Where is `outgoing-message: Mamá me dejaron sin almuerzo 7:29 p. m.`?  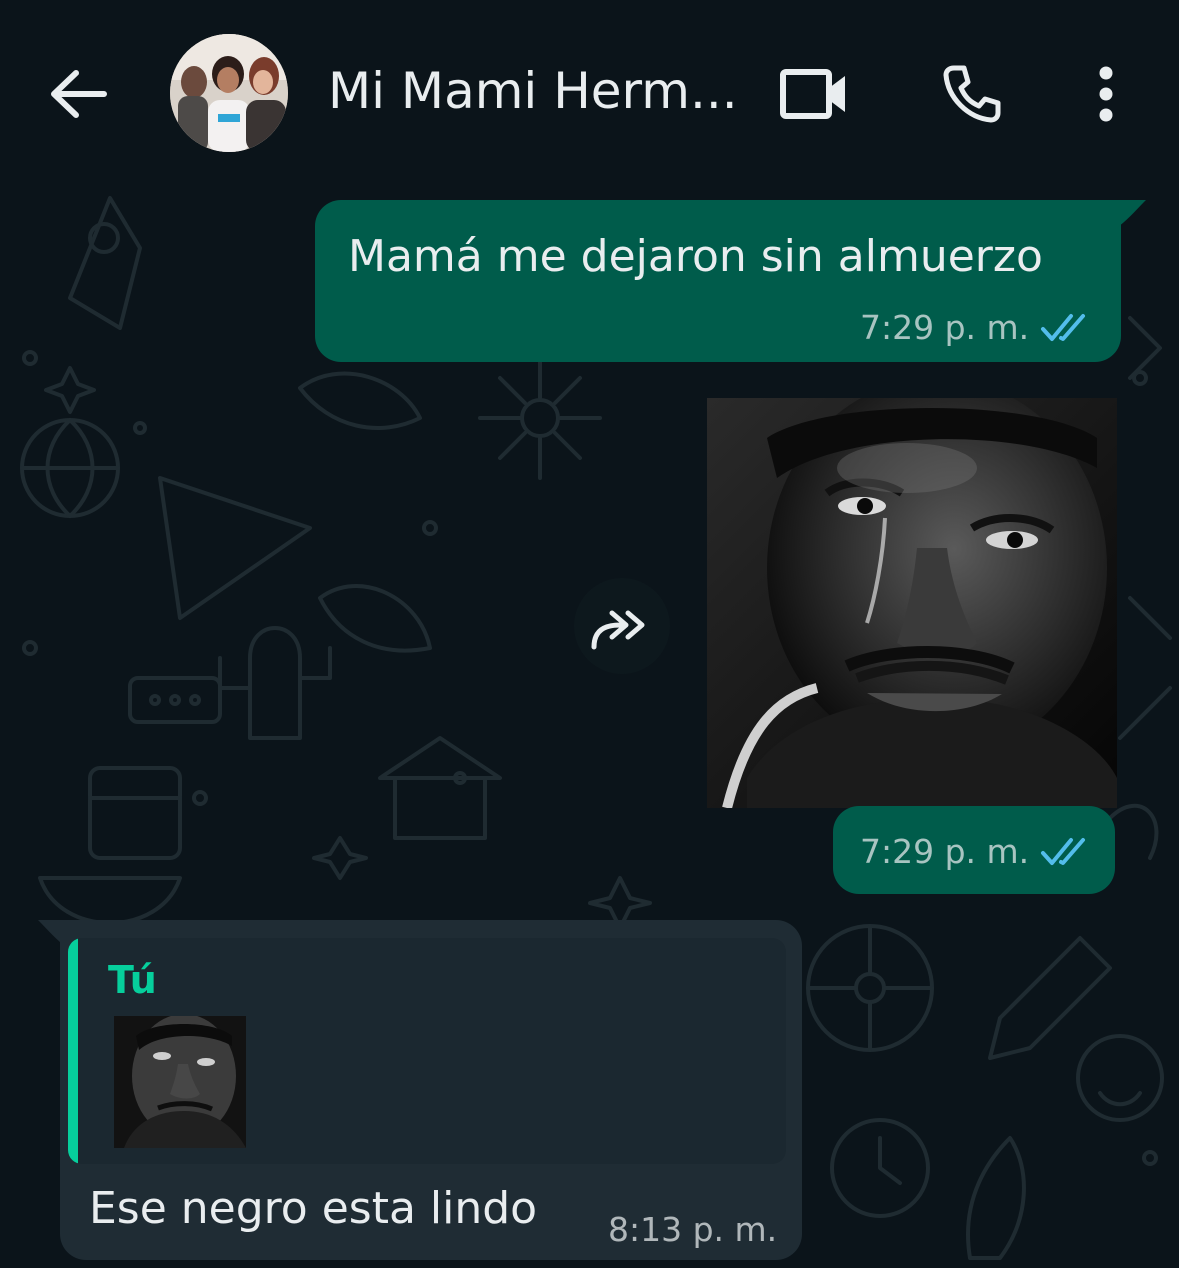 outgoing-message: Mamá me dejaron sin almuerzo 7:29 p. m. is located at coordinates (718, 281).